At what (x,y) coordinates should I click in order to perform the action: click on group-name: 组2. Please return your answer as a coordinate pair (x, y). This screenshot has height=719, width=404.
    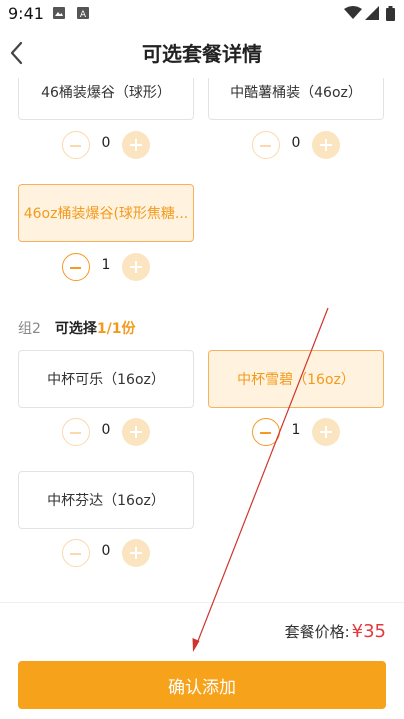
    Looking at the image, I should click on (29, 329).